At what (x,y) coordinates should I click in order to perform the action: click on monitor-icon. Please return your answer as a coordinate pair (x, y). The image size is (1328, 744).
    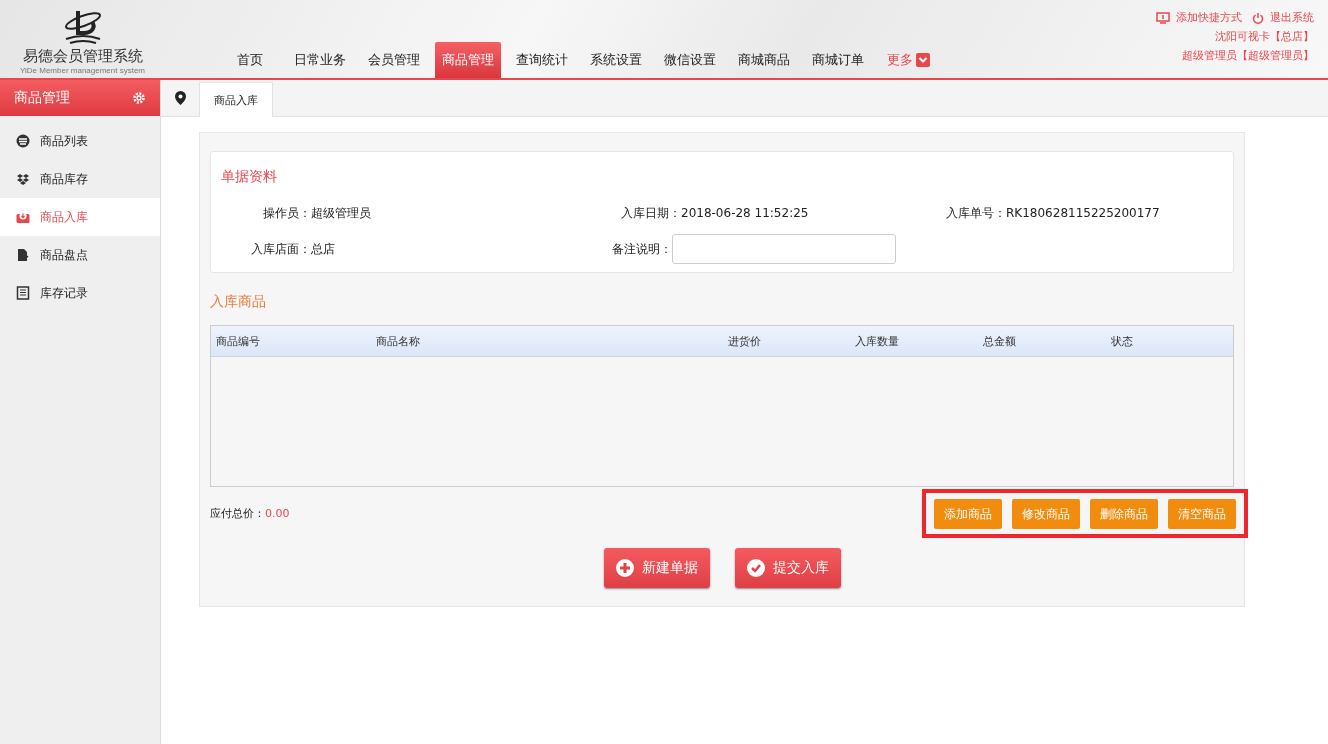
    Looking at the image, I should click on (1163, 17).